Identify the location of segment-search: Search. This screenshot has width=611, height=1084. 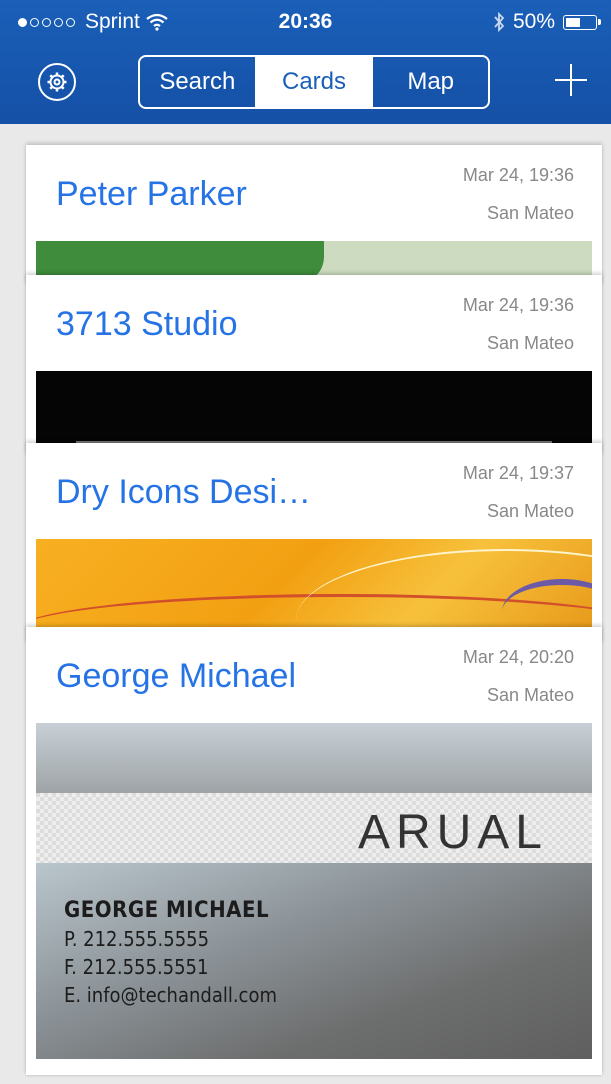
(197, 82).